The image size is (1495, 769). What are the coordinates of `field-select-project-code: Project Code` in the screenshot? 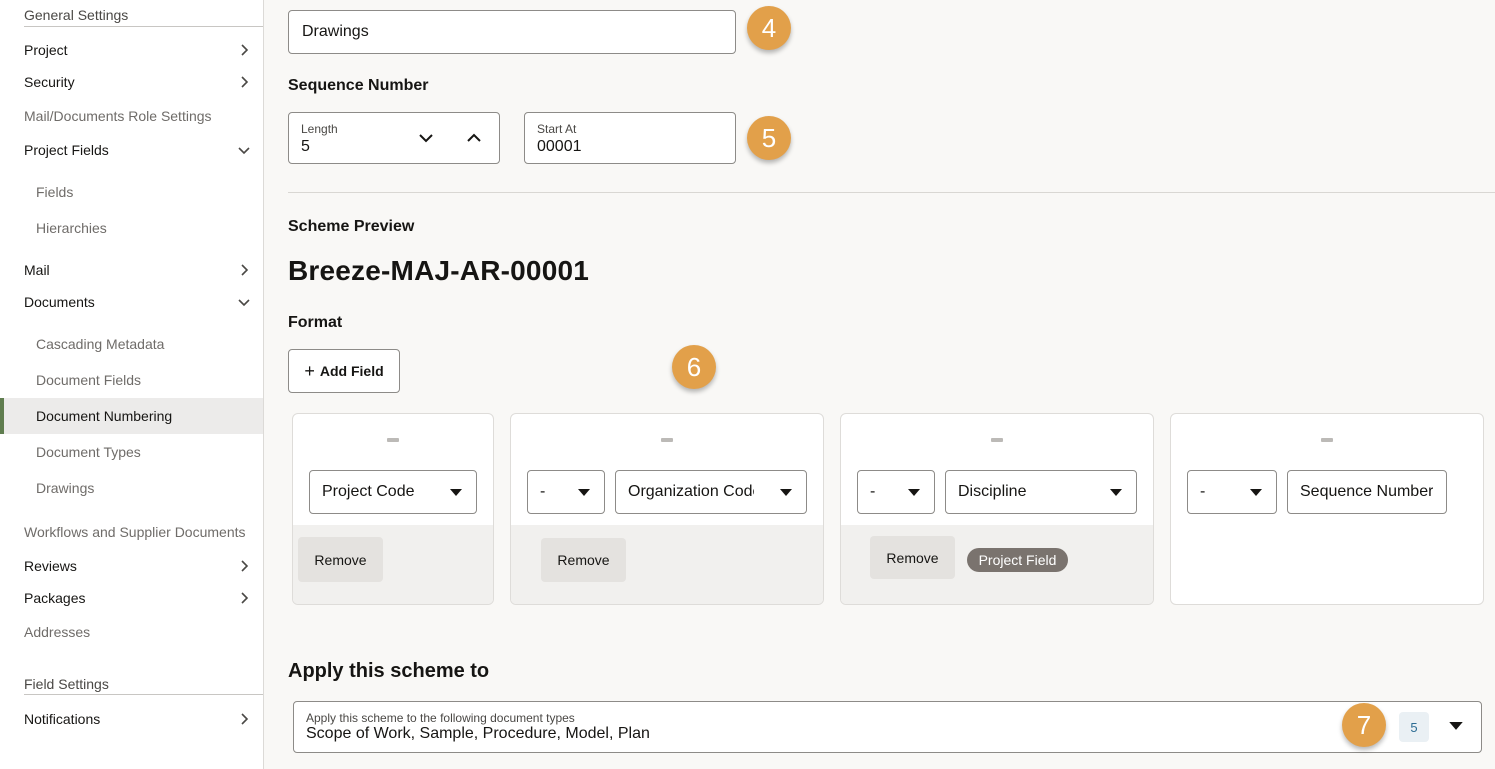 It's located at (393, 492).